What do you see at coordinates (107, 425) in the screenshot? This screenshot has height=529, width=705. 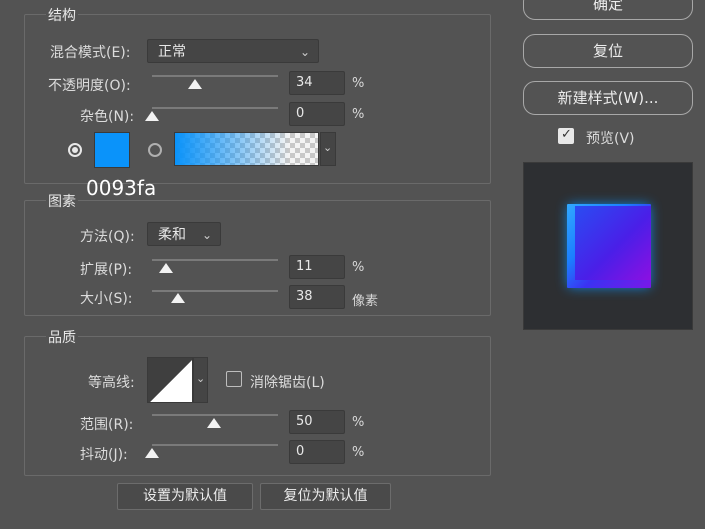 I see `range-label: 范围(R):` at bounding box center [107, 425].